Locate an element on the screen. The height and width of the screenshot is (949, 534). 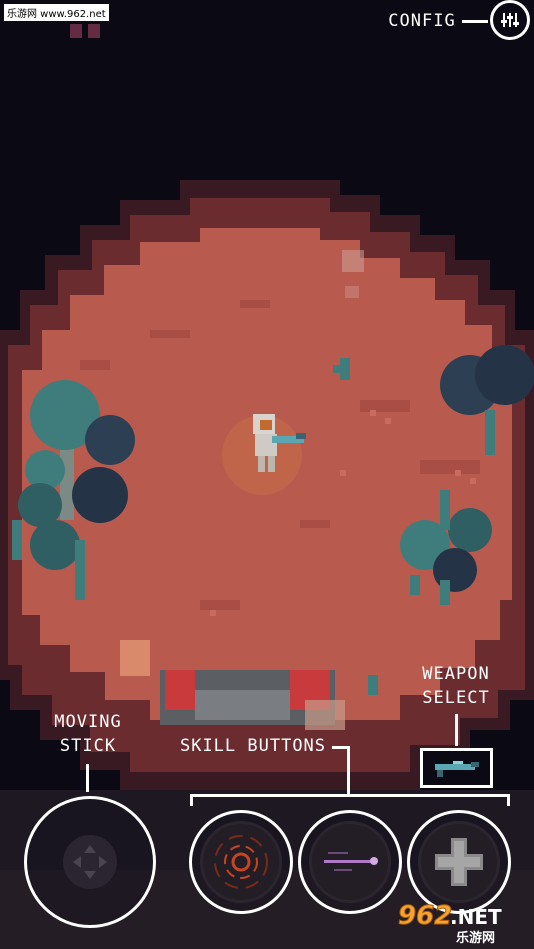
config-label: CONFIG is located at coordinates (422, 21).